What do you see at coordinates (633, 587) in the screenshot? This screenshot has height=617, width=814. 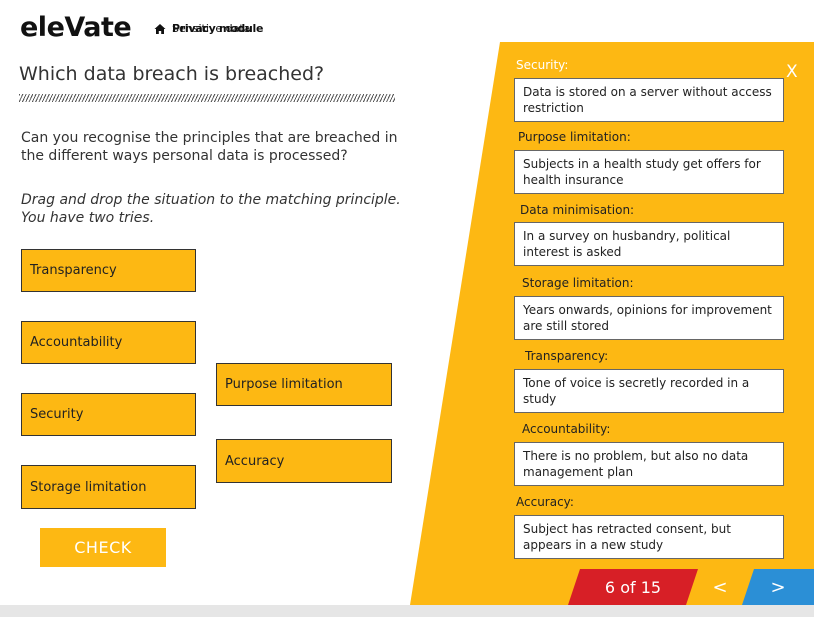 I see `page-counter: 6 of 15` at bounding box center [633, 587].